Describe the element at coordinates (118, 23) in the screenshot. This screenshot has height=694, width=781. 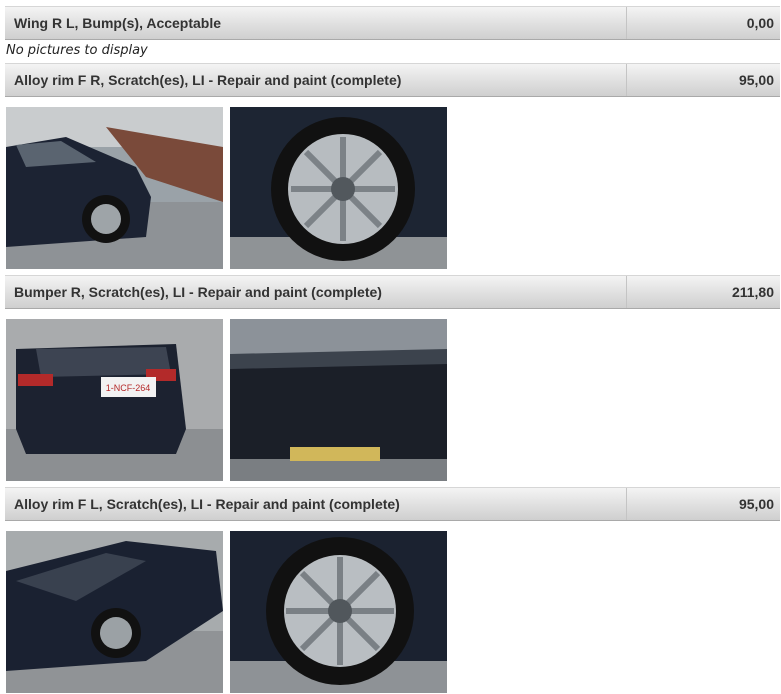
I see `damage-description: Wing R L, Bump(s), Acceptable` at that location.